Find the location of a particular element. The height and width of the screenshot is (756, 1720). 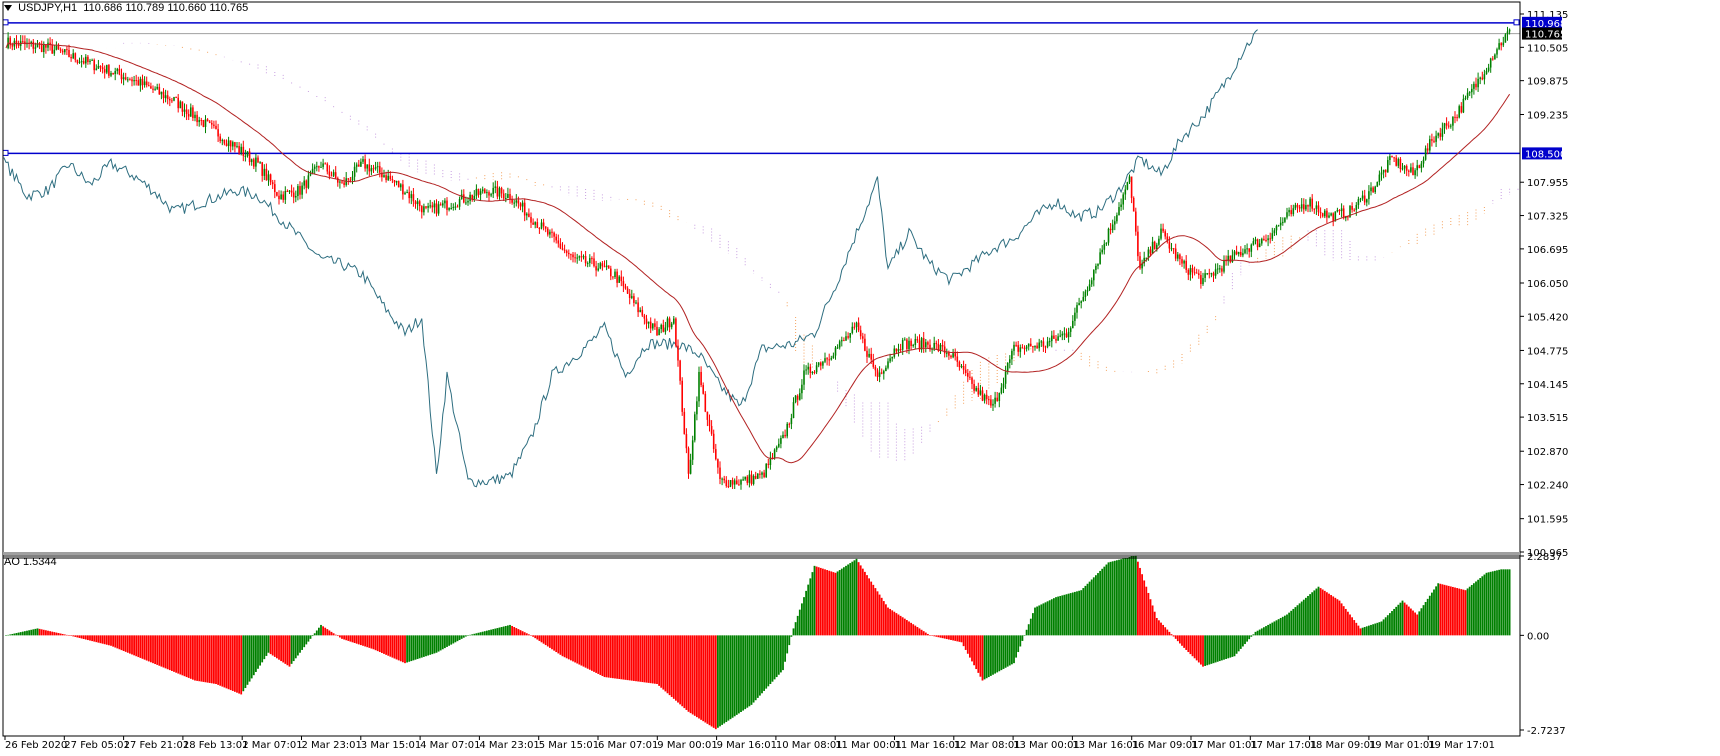

pane-separator is located at coordinates (761, 553).